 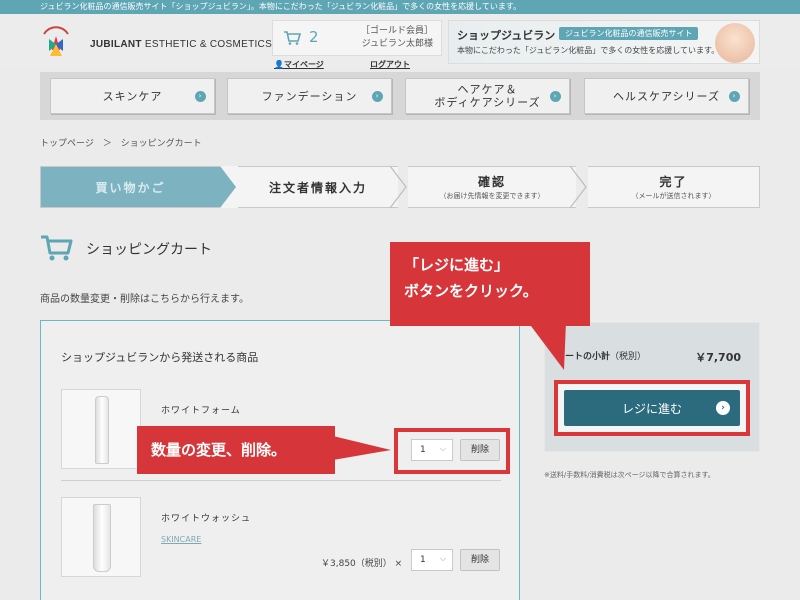 I want to click on header-cart: 2 ［ゴールド会員］ ジュビラン太郎様, so click(x=357, y=38).